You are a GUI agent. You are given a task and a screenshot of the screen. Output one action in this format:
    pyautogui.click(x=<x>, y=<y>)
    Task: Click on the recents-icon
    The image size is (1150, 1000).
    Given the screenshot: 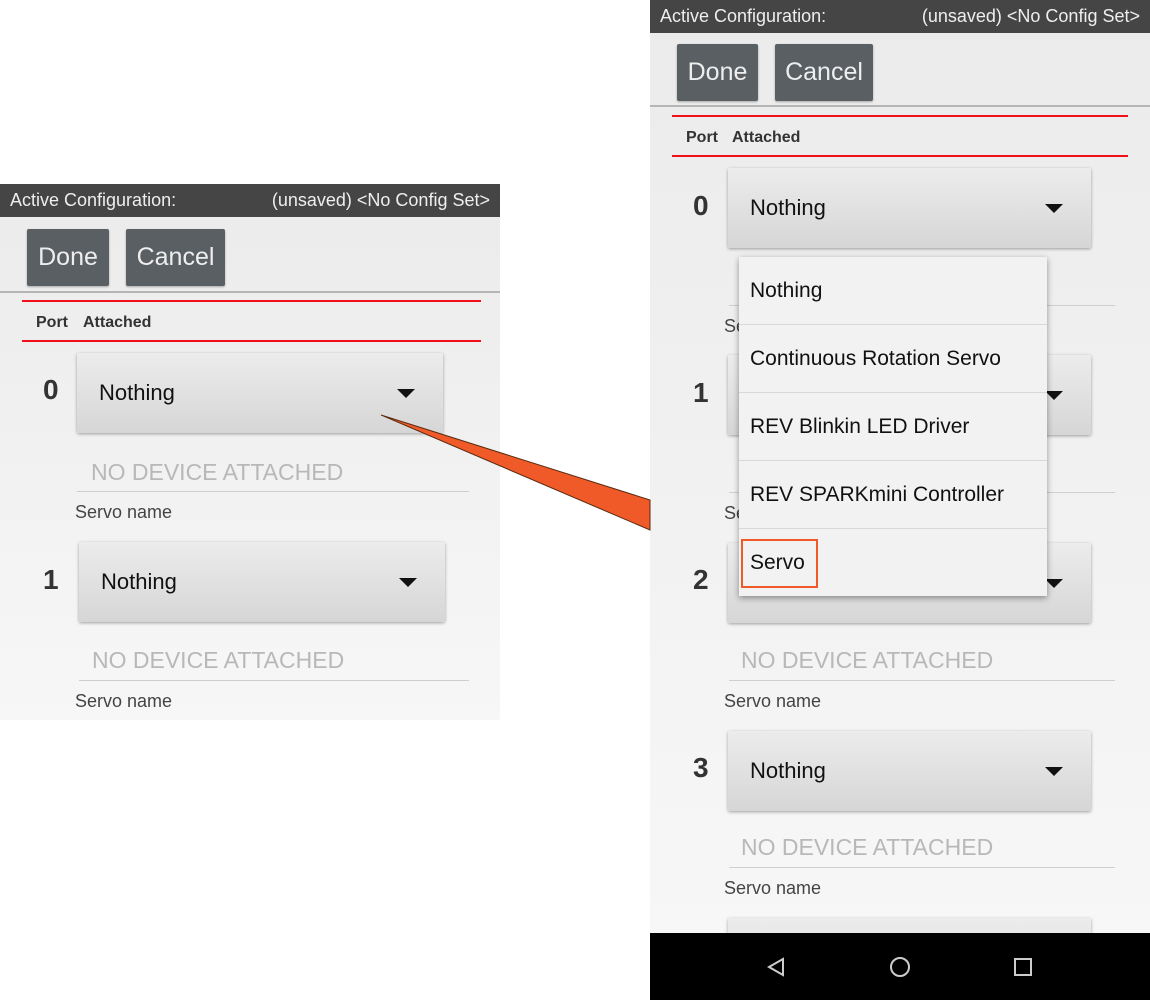 What is the action you would take?
    pyautogui.click(x=1023, y=967)
    